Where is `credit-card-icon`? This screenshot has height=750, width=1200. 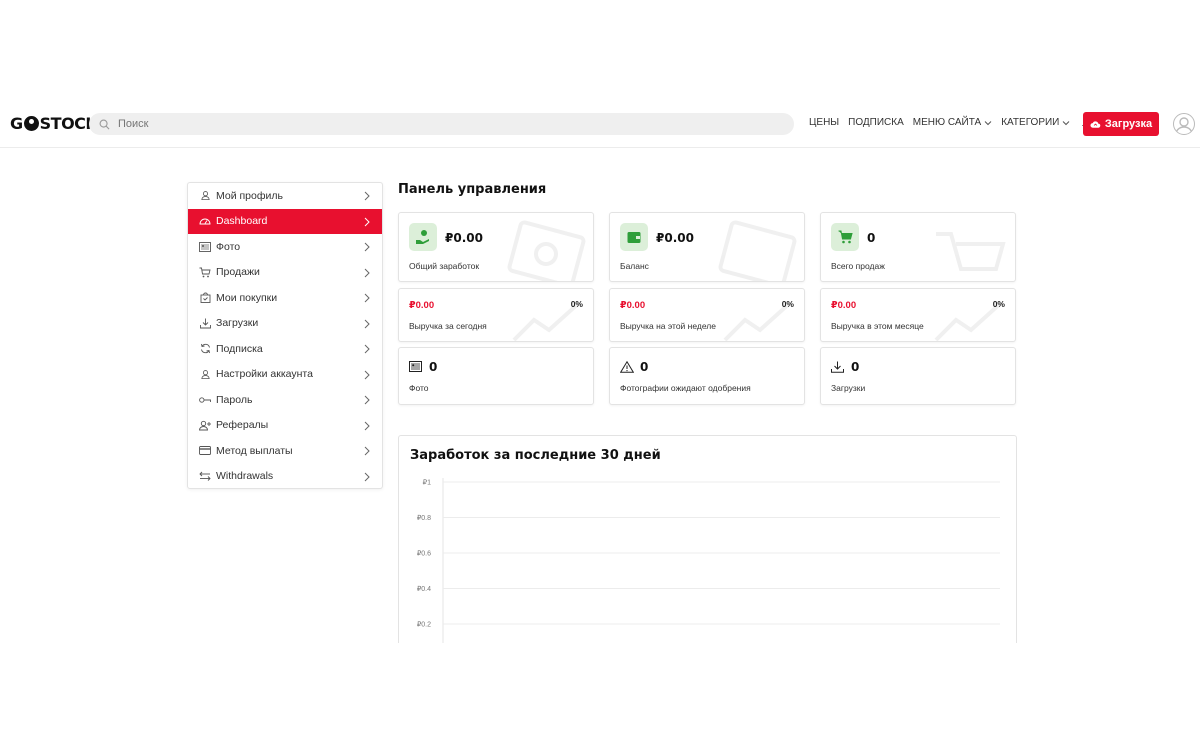
credit-card-icon is located at coordinates (205, 451).